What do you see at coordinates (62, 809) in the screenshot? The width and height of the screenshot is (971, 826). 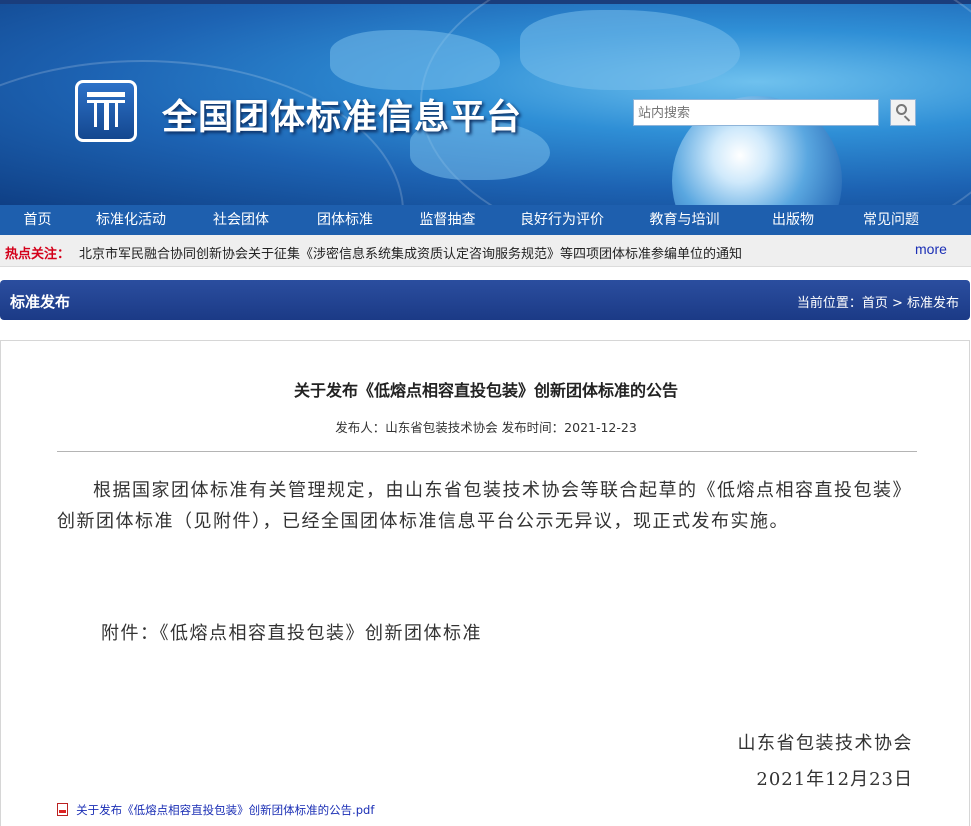 I see `pdf-file-icon` at bounding box center [62, 809].